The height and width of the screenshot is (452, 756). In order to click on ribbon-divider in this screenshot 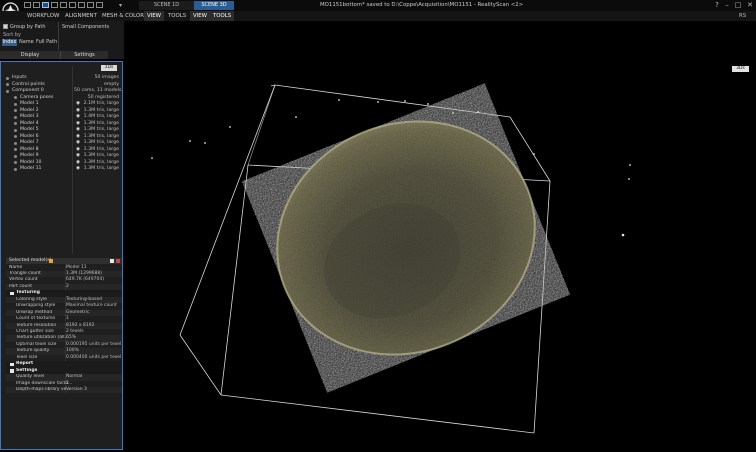, I will do `click(58, 36)`.